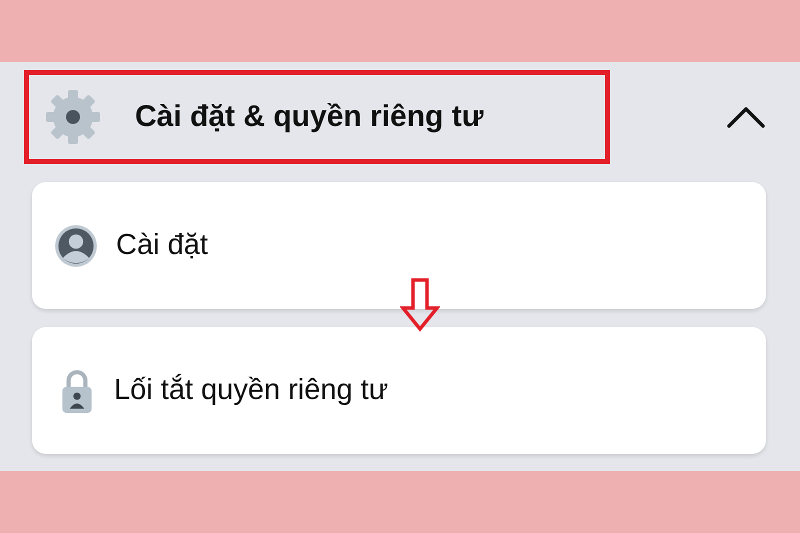  I want to click on section-title: Cài đặt & quyền riêng tư, so click(309, 117).